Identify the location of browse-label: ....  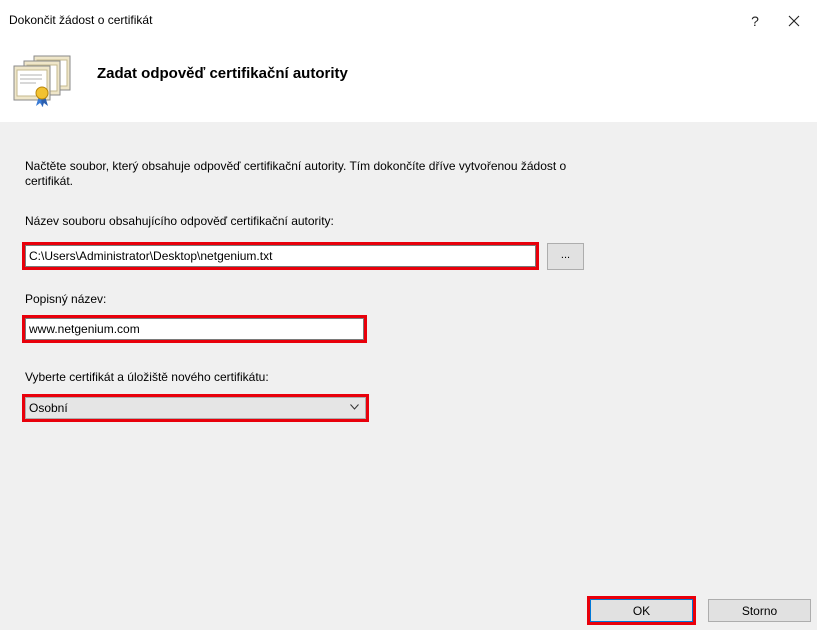
(565, 254).